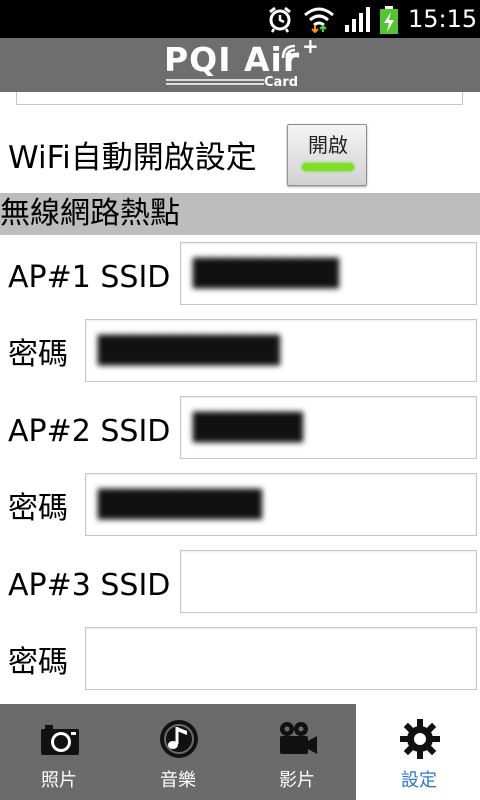 Image resolution: width=480 pixels, height=800 pixels. Describe the element at coordinates (60, 740) in the screenshot. I see `camera-icon` at that location.